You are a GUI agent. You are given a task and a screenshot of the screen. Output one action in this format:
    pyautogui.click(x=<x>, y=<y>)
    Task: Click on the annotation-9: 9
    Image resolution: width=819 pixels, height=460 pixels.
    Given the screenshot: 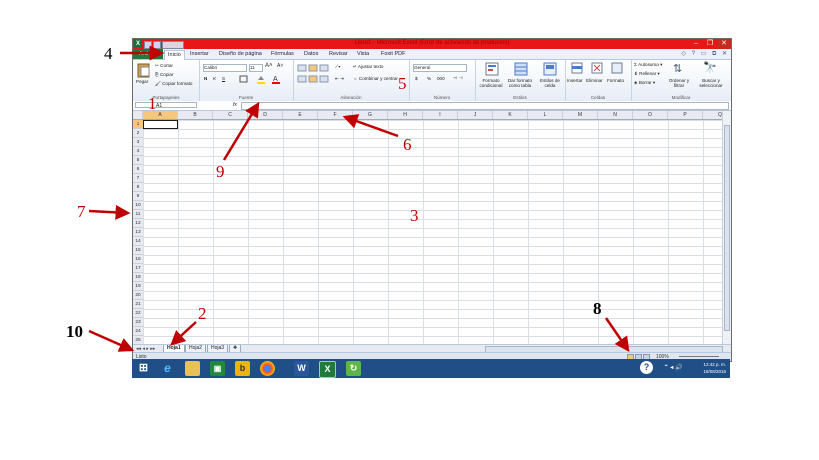 What is the action you would take?
    pyautogui.click(x=220, y=171)
    